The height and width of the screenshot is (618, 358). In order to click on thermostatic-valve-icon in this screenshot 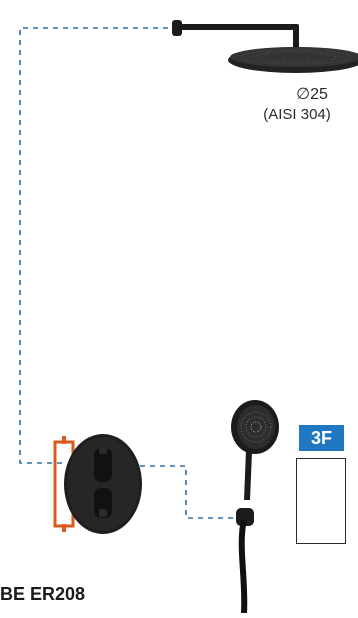, I will do `click(97, 484)`.